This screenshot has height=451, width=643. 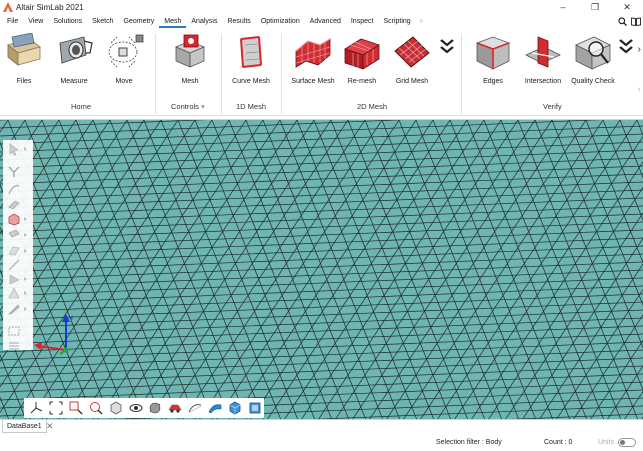 I want to click on menu-optimization: Optimization, so click(x=280, y=21).